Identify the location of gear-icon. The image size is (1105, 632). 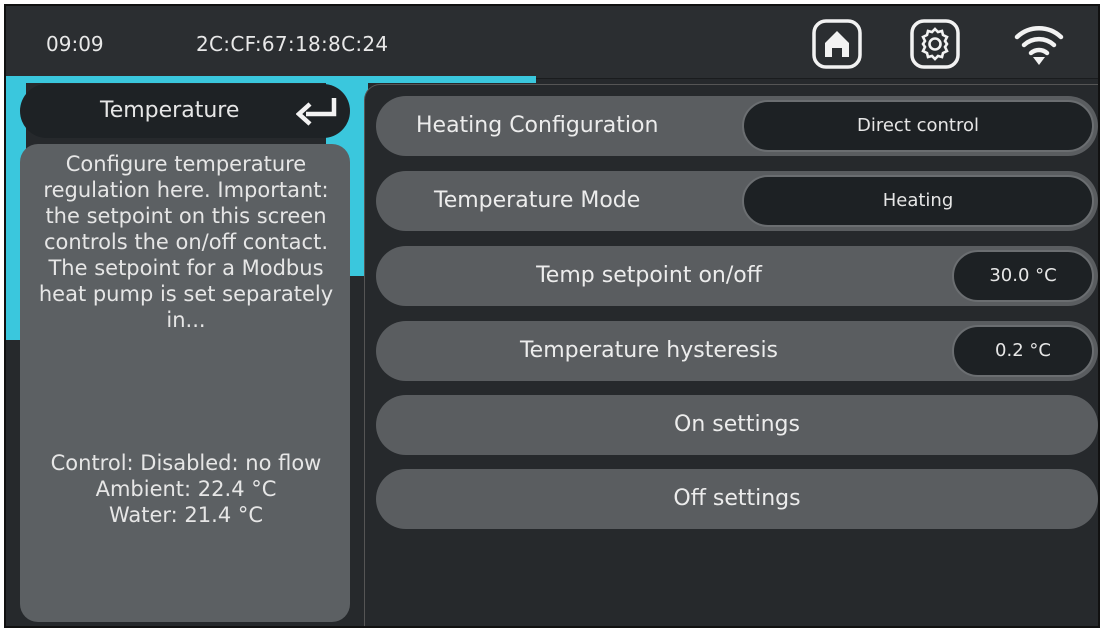
(935, 44).